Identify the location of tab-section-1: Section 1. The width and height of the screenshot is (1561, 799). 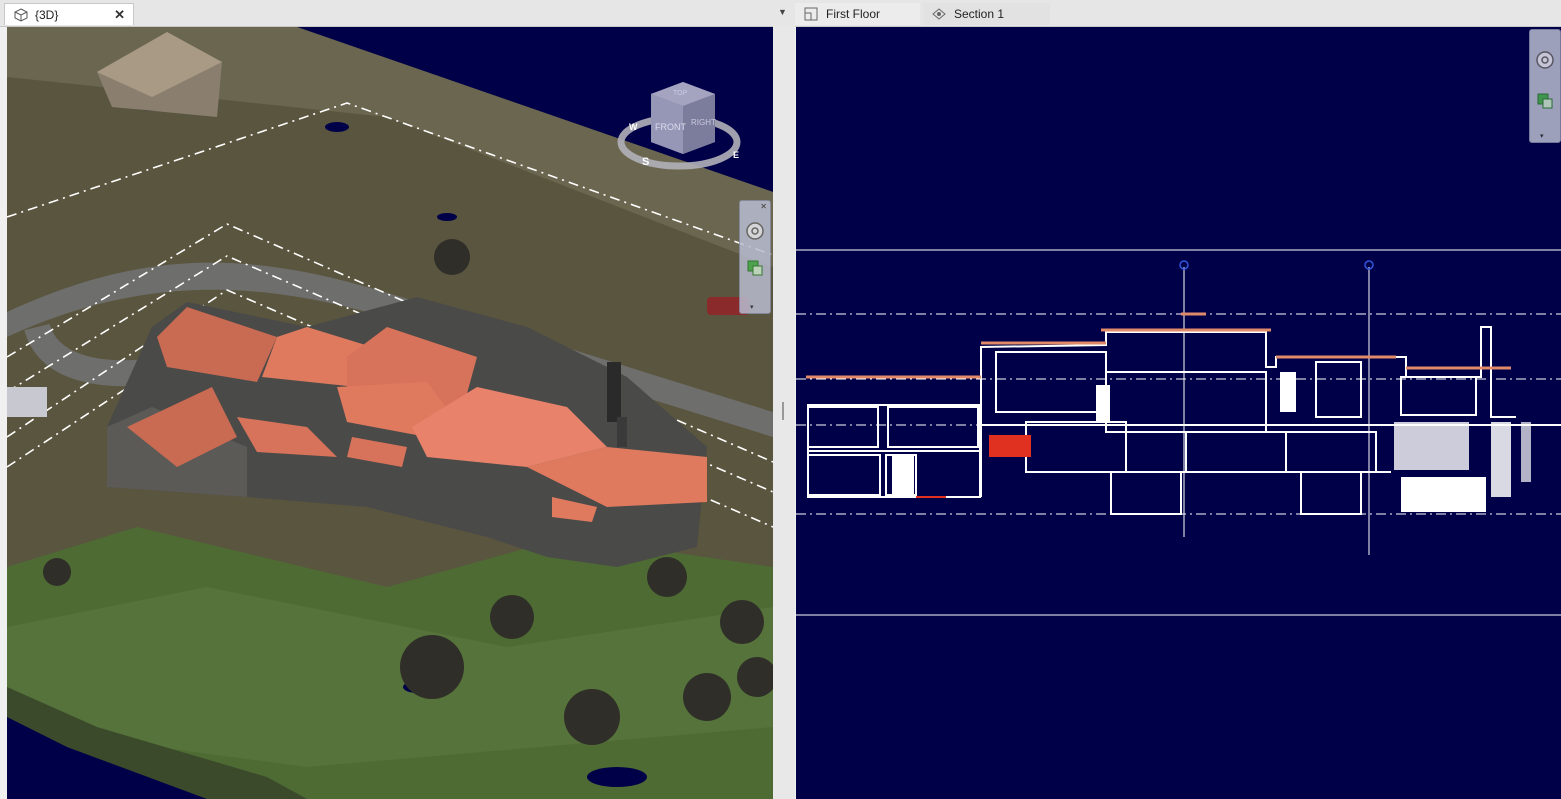
(986, 14).